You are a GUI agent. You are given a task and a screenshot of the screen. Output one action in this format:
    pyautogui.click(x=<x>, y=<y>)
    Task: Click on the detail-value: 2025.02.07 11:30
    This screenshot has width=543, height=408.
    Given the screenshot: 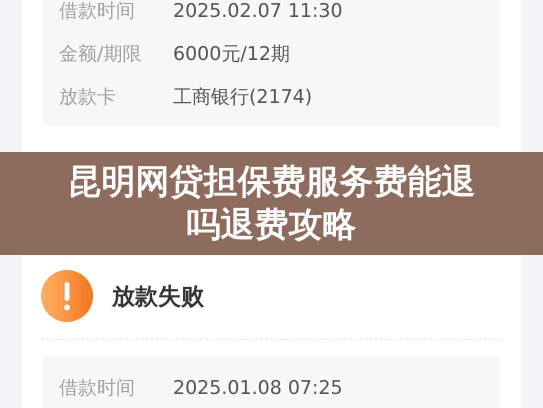 What is the action you would take?
    pyautogui.click(x=258, y=11)
    